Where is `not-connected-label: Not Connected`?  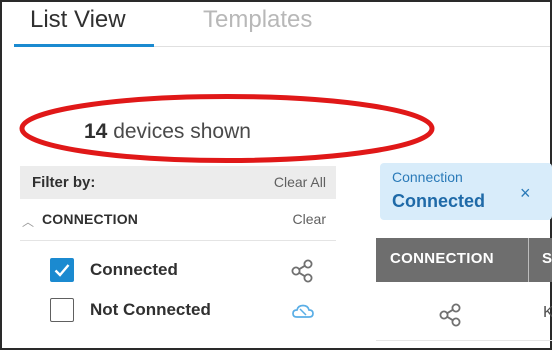 not-connected-label: Not Connected is located at coordinates (150, 309).